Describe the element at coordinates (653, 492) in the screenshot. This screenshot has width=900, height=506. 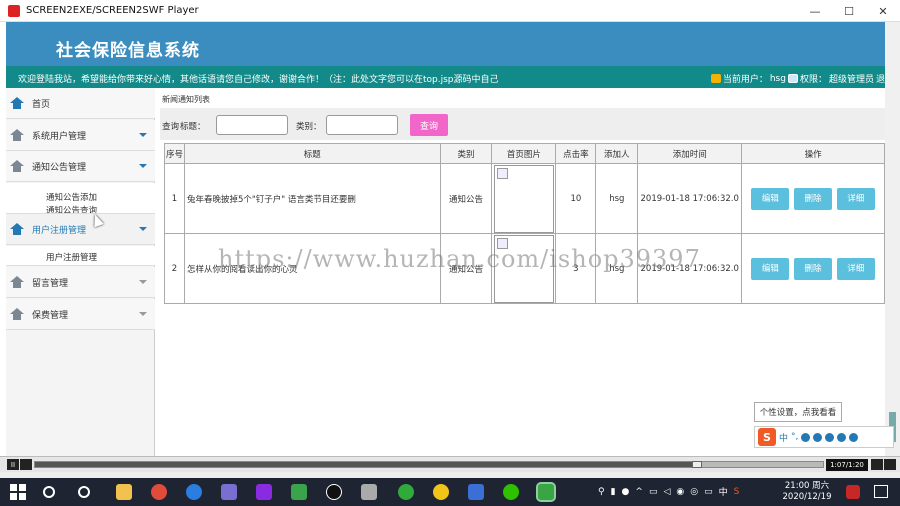
I see `network-icon: ▭` at that location.